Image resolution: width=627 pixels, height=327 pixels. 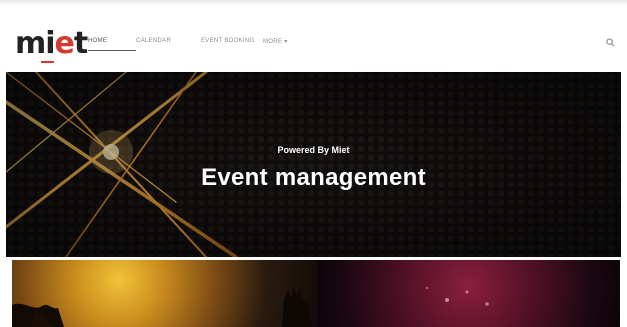 I want to click on main-nav: Home Calendar Event Booking More ▾, so click(x=195, y=44).